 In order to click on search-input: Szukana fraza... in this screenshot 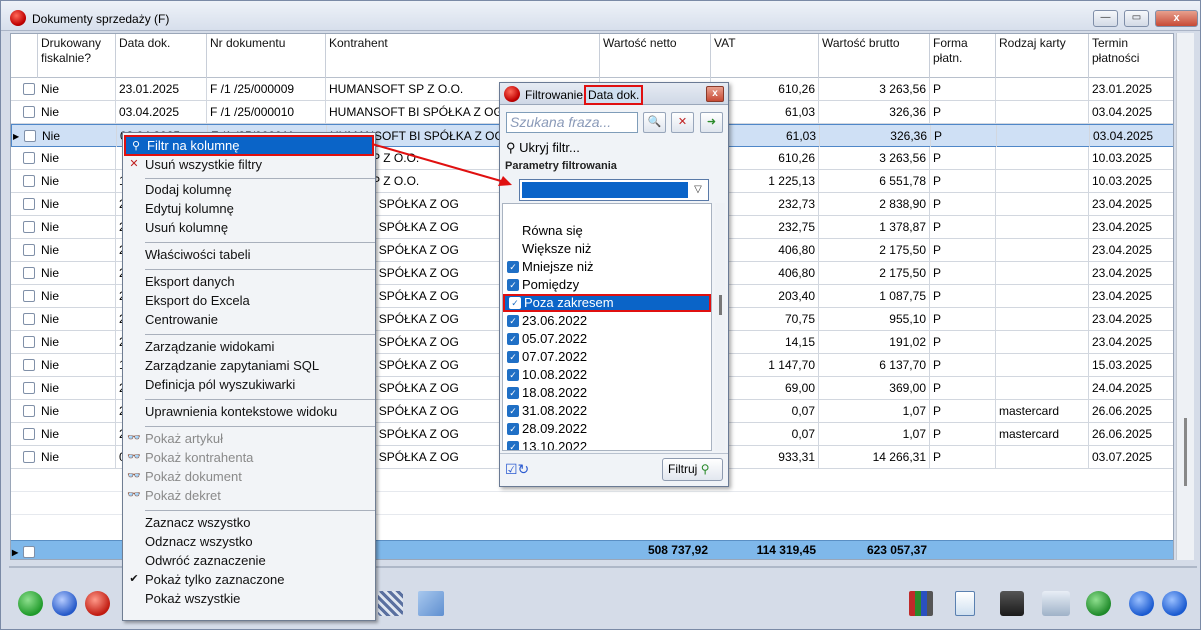, I will do `click(572, 122)`.